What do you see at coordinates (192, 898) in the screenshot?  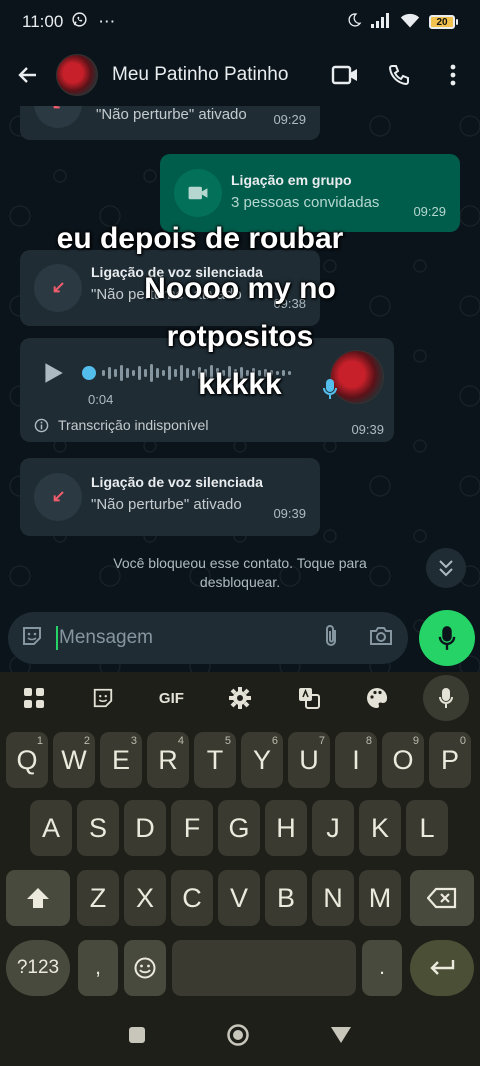 I see `key-c: C` at bounding box center [192, 898].